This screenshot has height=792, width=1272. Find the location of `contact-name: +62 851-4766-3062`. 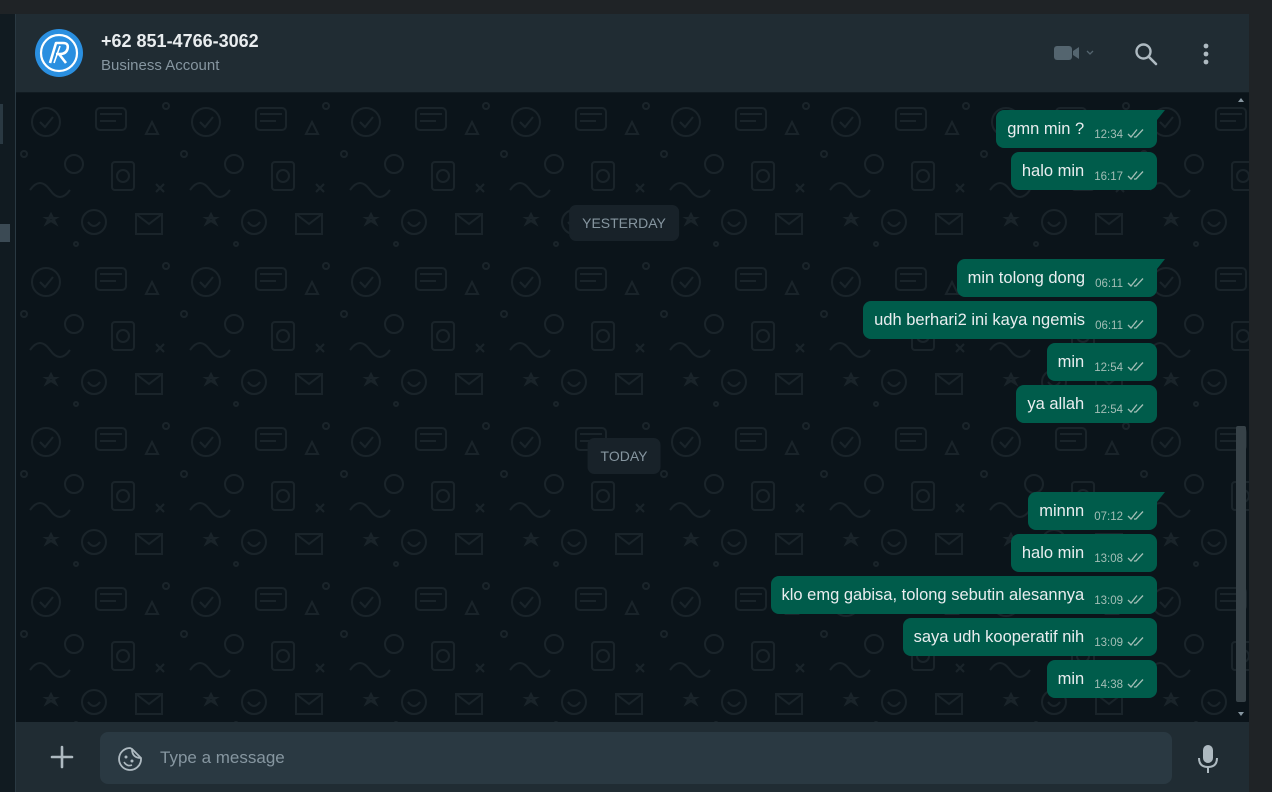

contact-name: +62 851-4766-3062 is located at coordinates (180, 41).